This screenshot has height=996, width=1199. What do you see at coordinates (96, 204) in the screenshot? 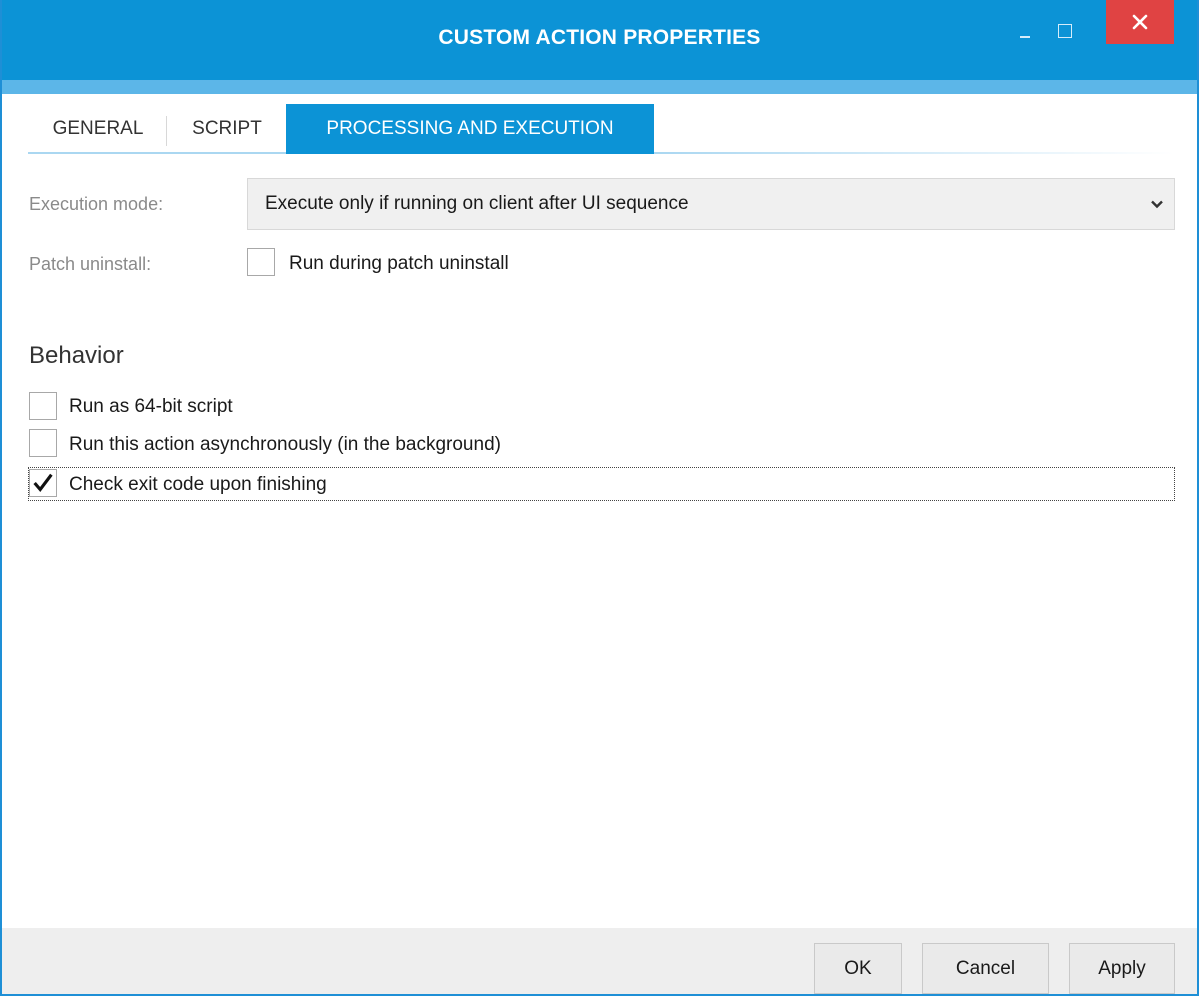
I see `execution-mode-label: Execution mode:` at bounding box center [96, 204].